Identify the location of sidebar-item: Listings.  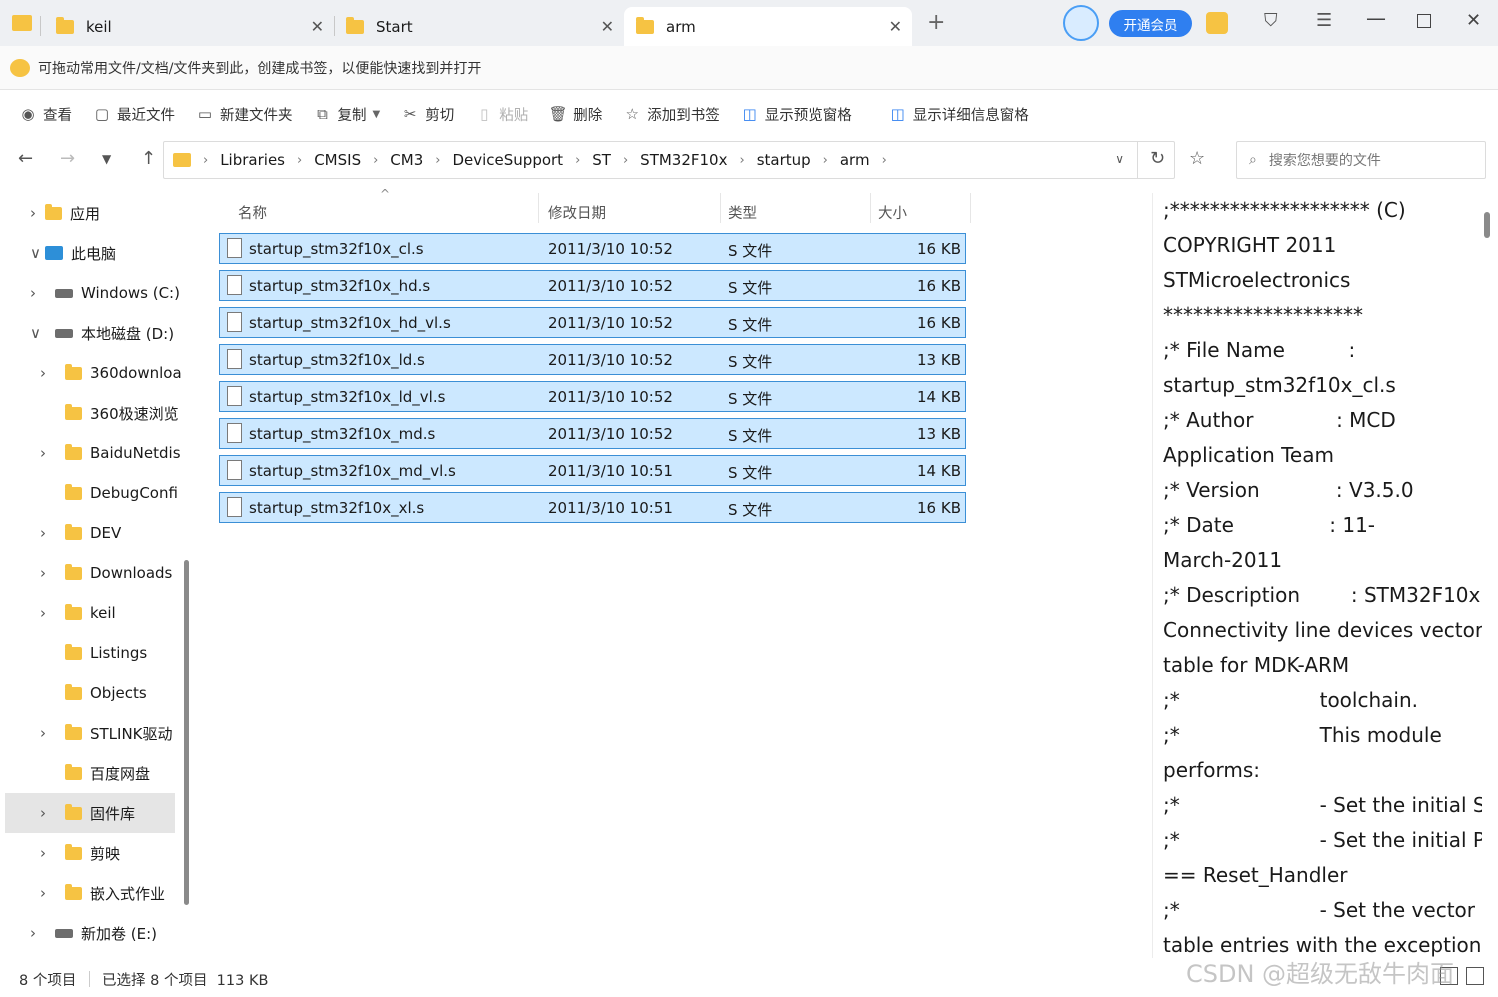
(90, 653).